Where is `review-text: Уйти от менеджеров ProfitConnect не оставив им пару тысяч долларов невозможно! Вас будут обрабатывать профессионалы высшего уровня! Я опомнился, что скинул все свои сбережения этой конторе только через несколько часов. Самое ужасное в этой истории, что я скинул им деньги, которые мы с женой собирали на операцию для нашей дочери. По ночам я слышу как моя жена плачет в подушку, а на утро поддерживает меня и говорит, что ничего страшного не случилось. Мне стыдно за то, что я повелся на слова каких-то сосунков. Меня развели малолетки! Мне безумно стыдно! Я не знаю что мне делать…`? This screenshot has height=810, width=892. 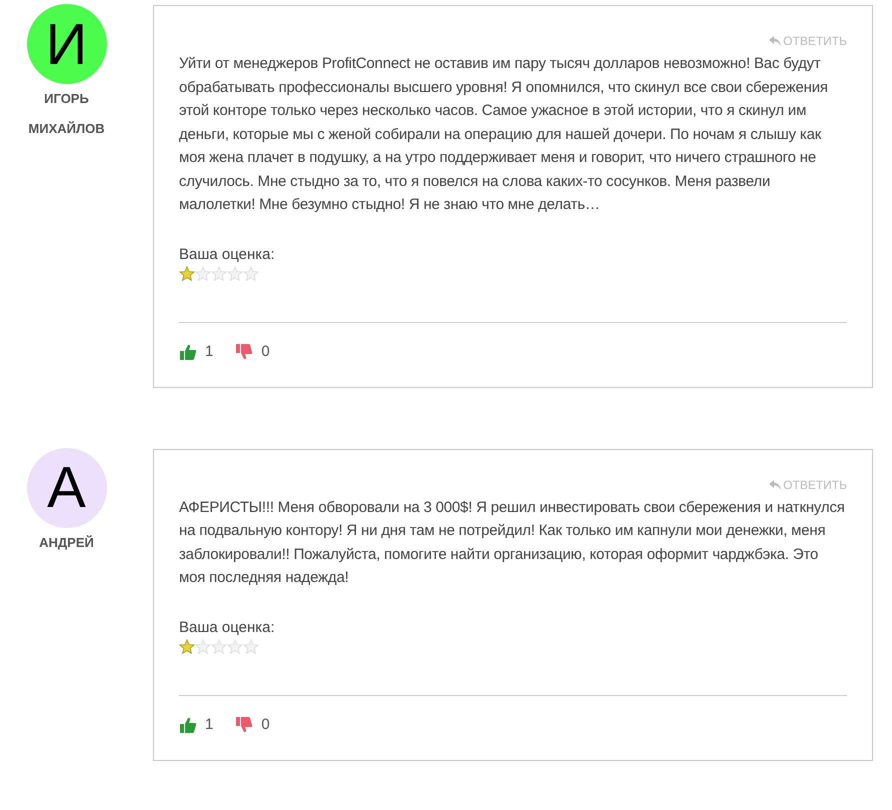
review-text: Уйти от менеджеров ProfitConnect не оставив им пару тысяч долларов невозможно! Вас будут обрабатывать профессионалы высшего уровня! Я опомнился, что скинул все свои сбережения этой конторе только через несколько часов. Самое ужасное в этой истории, что я скинул им деньги, которые мы с женой собирали на операцию для нашей дочери. По ночам я слышу как моя жена плачет в подушку, а на утро поддерживает меня и говорит, что ничего страшного не случилось. Мне стыдно за то, что я повелся на слова каких-то сосунков. Меня развели малолетки! Мне безумно стыдно! Я не знаю что мне делать… is located at coordinates (504, 134).